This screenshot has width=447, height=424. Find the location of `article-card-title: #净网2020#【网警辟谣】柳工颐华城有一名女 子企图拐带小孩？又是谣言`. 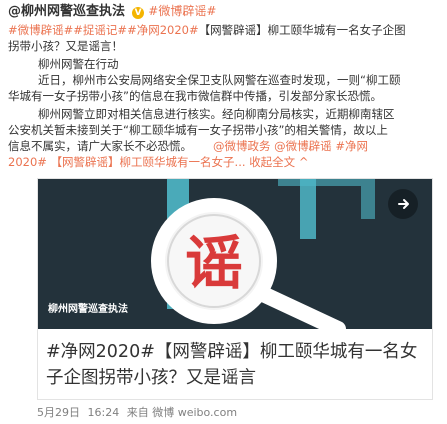

article-card-title: #净网2020#【网警辟谣】柳工颐华城有一名女 子企图拐带小孩？又是谣言 is located at coordinates (236, 365).